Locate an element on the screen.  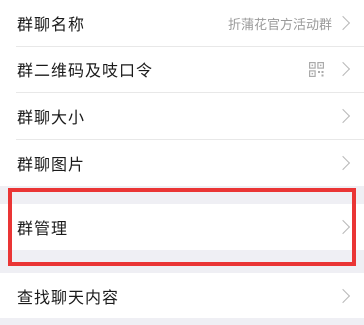
group-management-section: 群管理 is located at coordinates (182, 227).